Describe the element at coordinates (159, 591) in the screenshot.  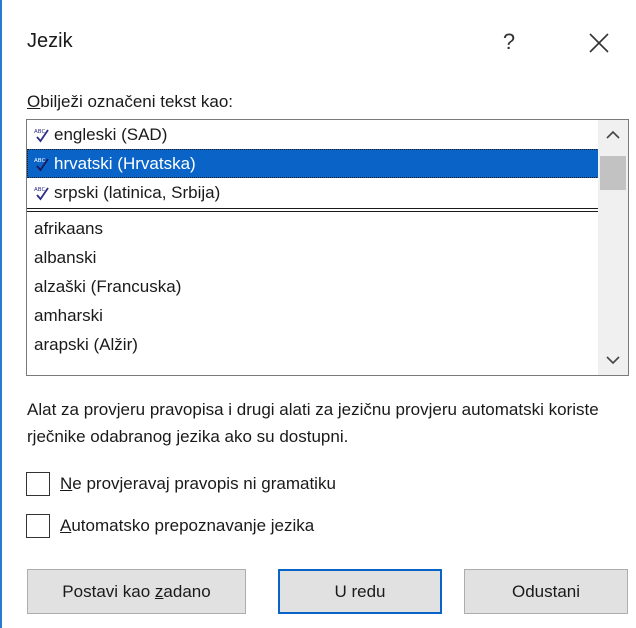
I see `access-key: z` at that location.